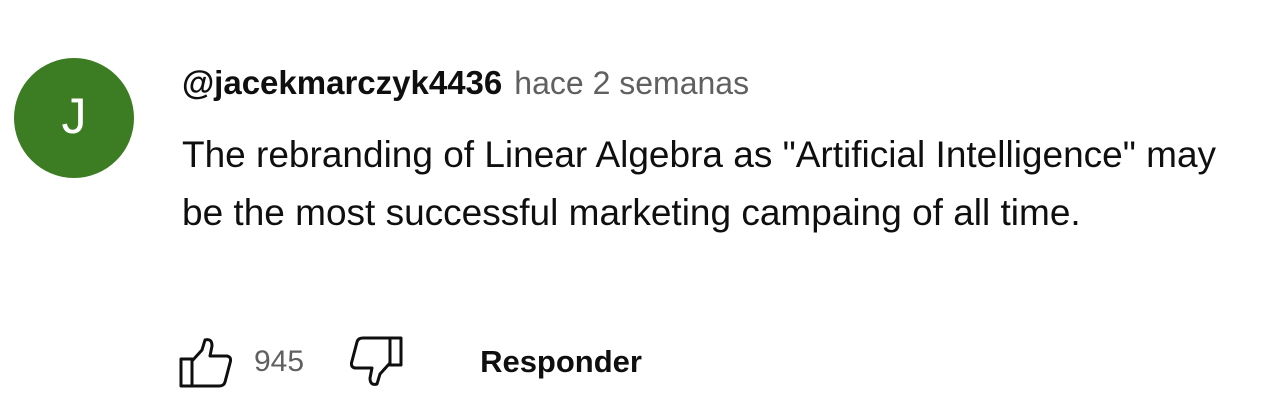 The width and height of the screenshot is (1280, 408). I want to click on avatar: J, so click(74, 118).